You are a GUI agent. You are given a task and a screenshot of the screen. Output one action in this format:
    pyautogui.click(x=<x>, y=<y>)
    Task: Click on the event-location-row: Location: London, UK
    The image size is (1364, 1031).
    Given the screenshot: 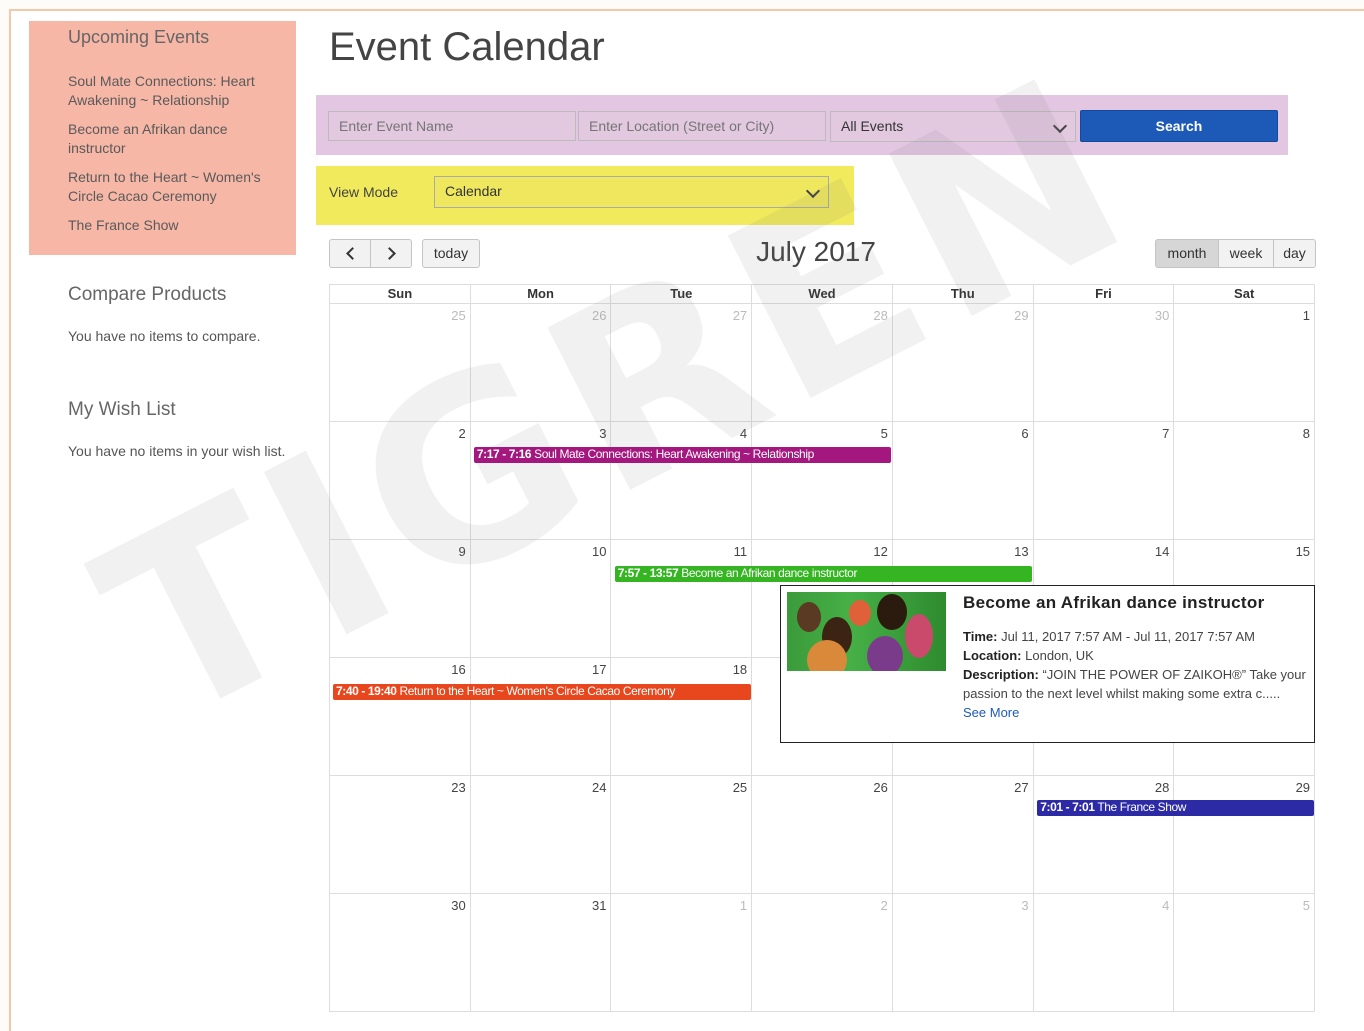 What is the action you would take?
    pyautogui.click(x=1135, y=655)
    